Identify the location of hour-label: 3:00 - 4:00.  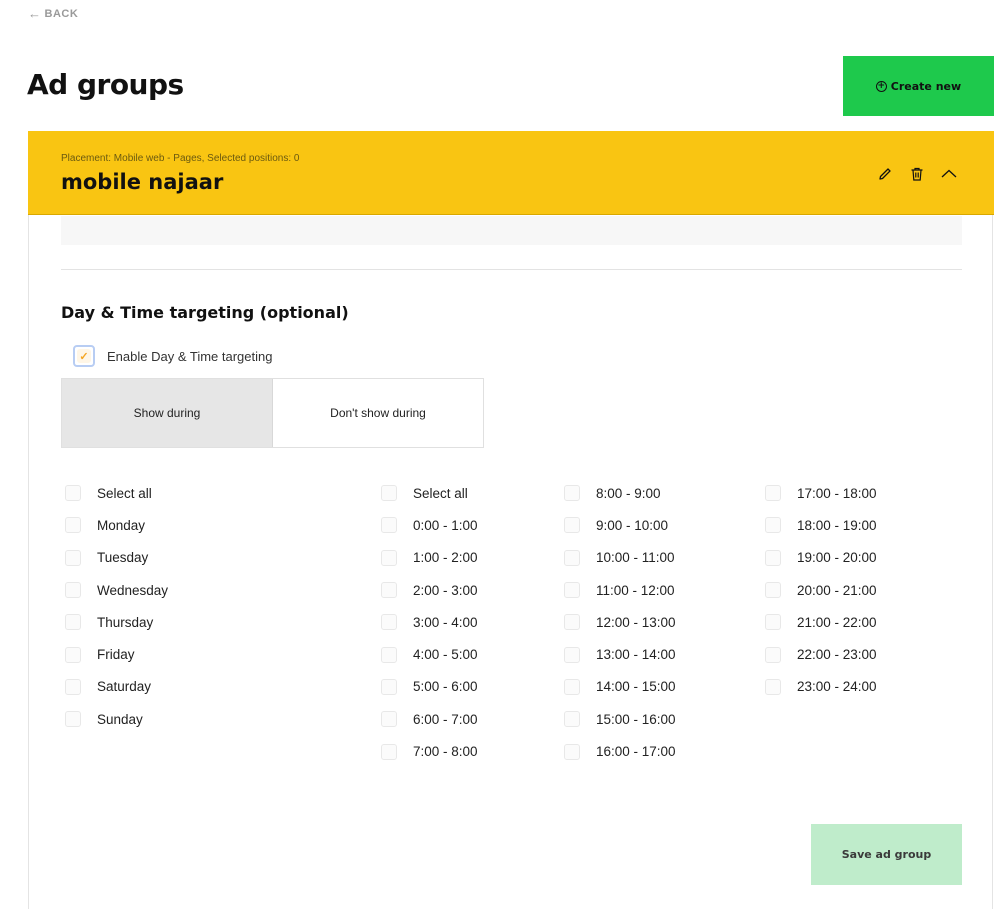
(445, 622).